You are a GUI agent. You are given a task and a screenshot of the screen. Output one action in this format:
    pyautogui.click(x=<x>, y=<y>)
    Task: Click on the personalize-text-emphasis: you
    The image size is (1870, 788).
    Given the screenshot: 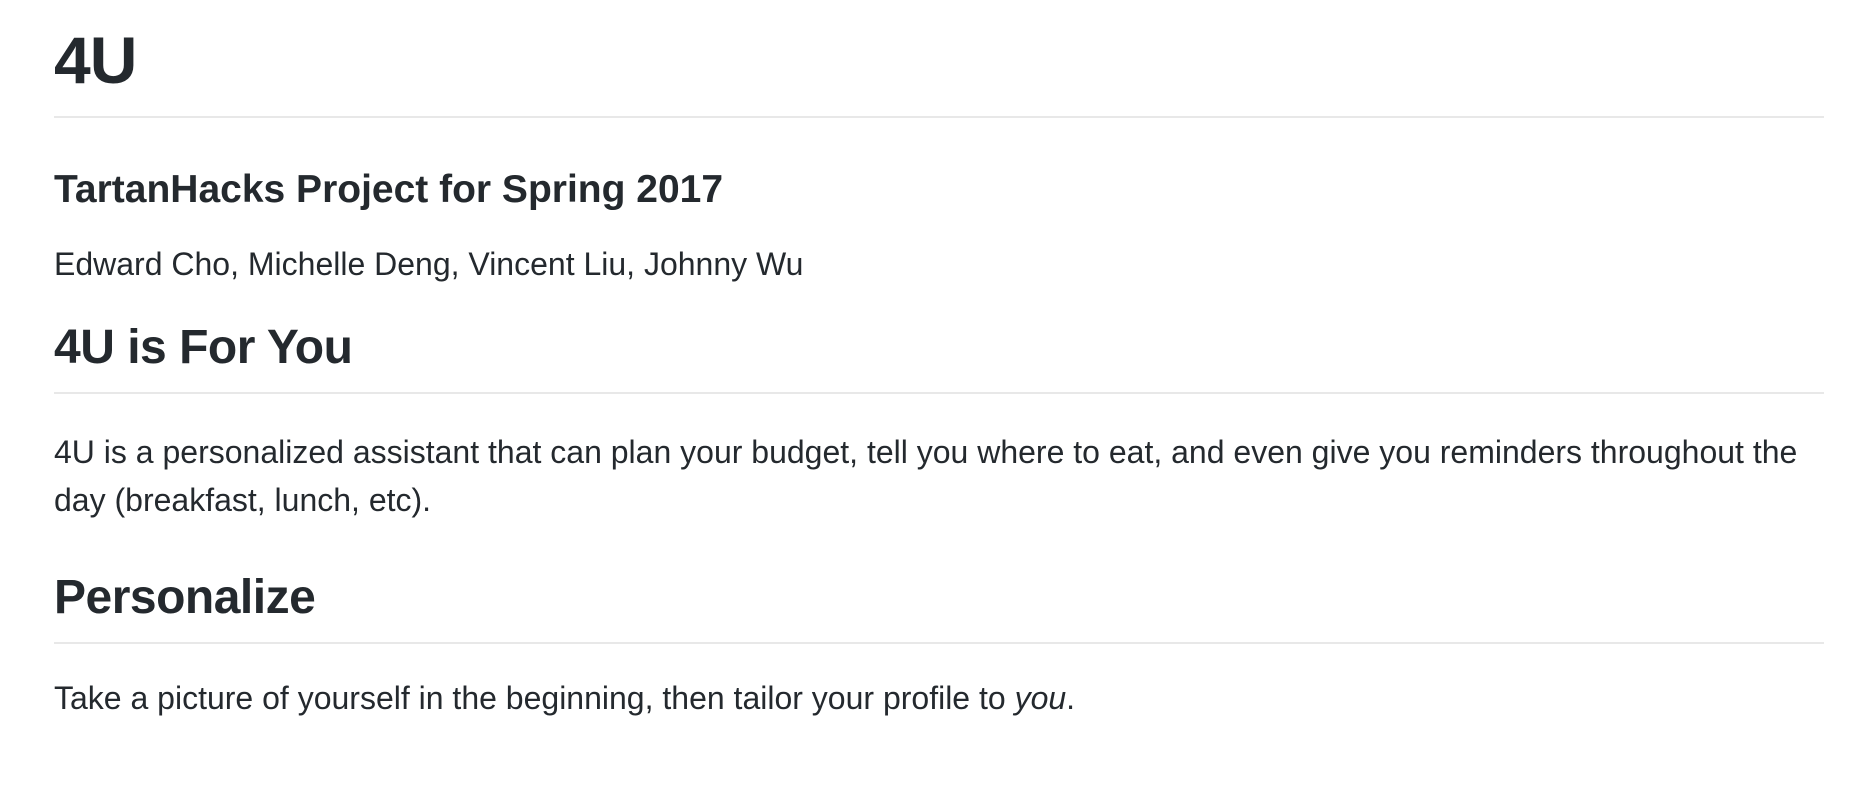 What is the action you would take?
    pyautogui.click(x=1040, y=698)
    